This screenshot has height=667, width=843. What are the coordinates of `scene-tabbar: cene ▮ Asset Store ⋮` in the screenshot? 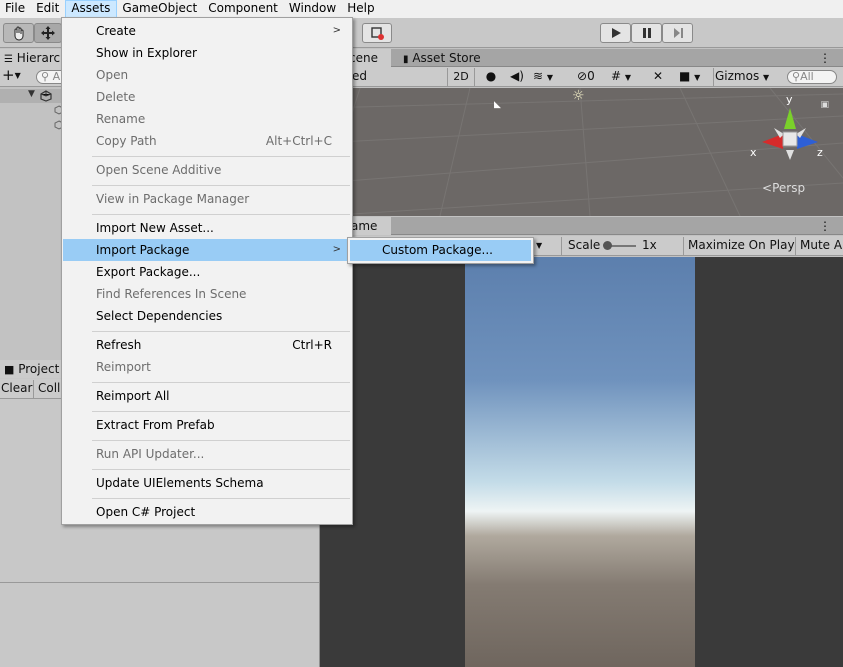 It's located at (582, 58).